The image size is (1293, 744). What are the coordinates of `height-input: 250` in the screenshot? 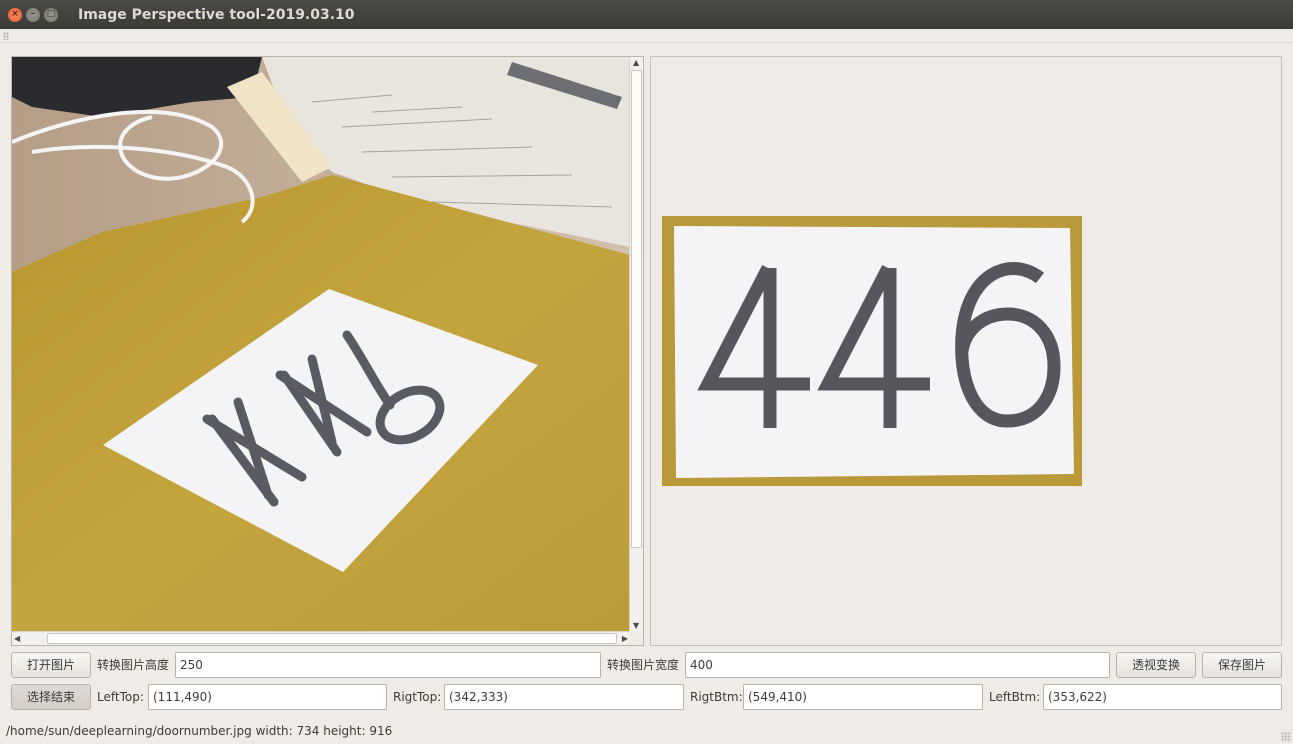 It's located at (388, 665).